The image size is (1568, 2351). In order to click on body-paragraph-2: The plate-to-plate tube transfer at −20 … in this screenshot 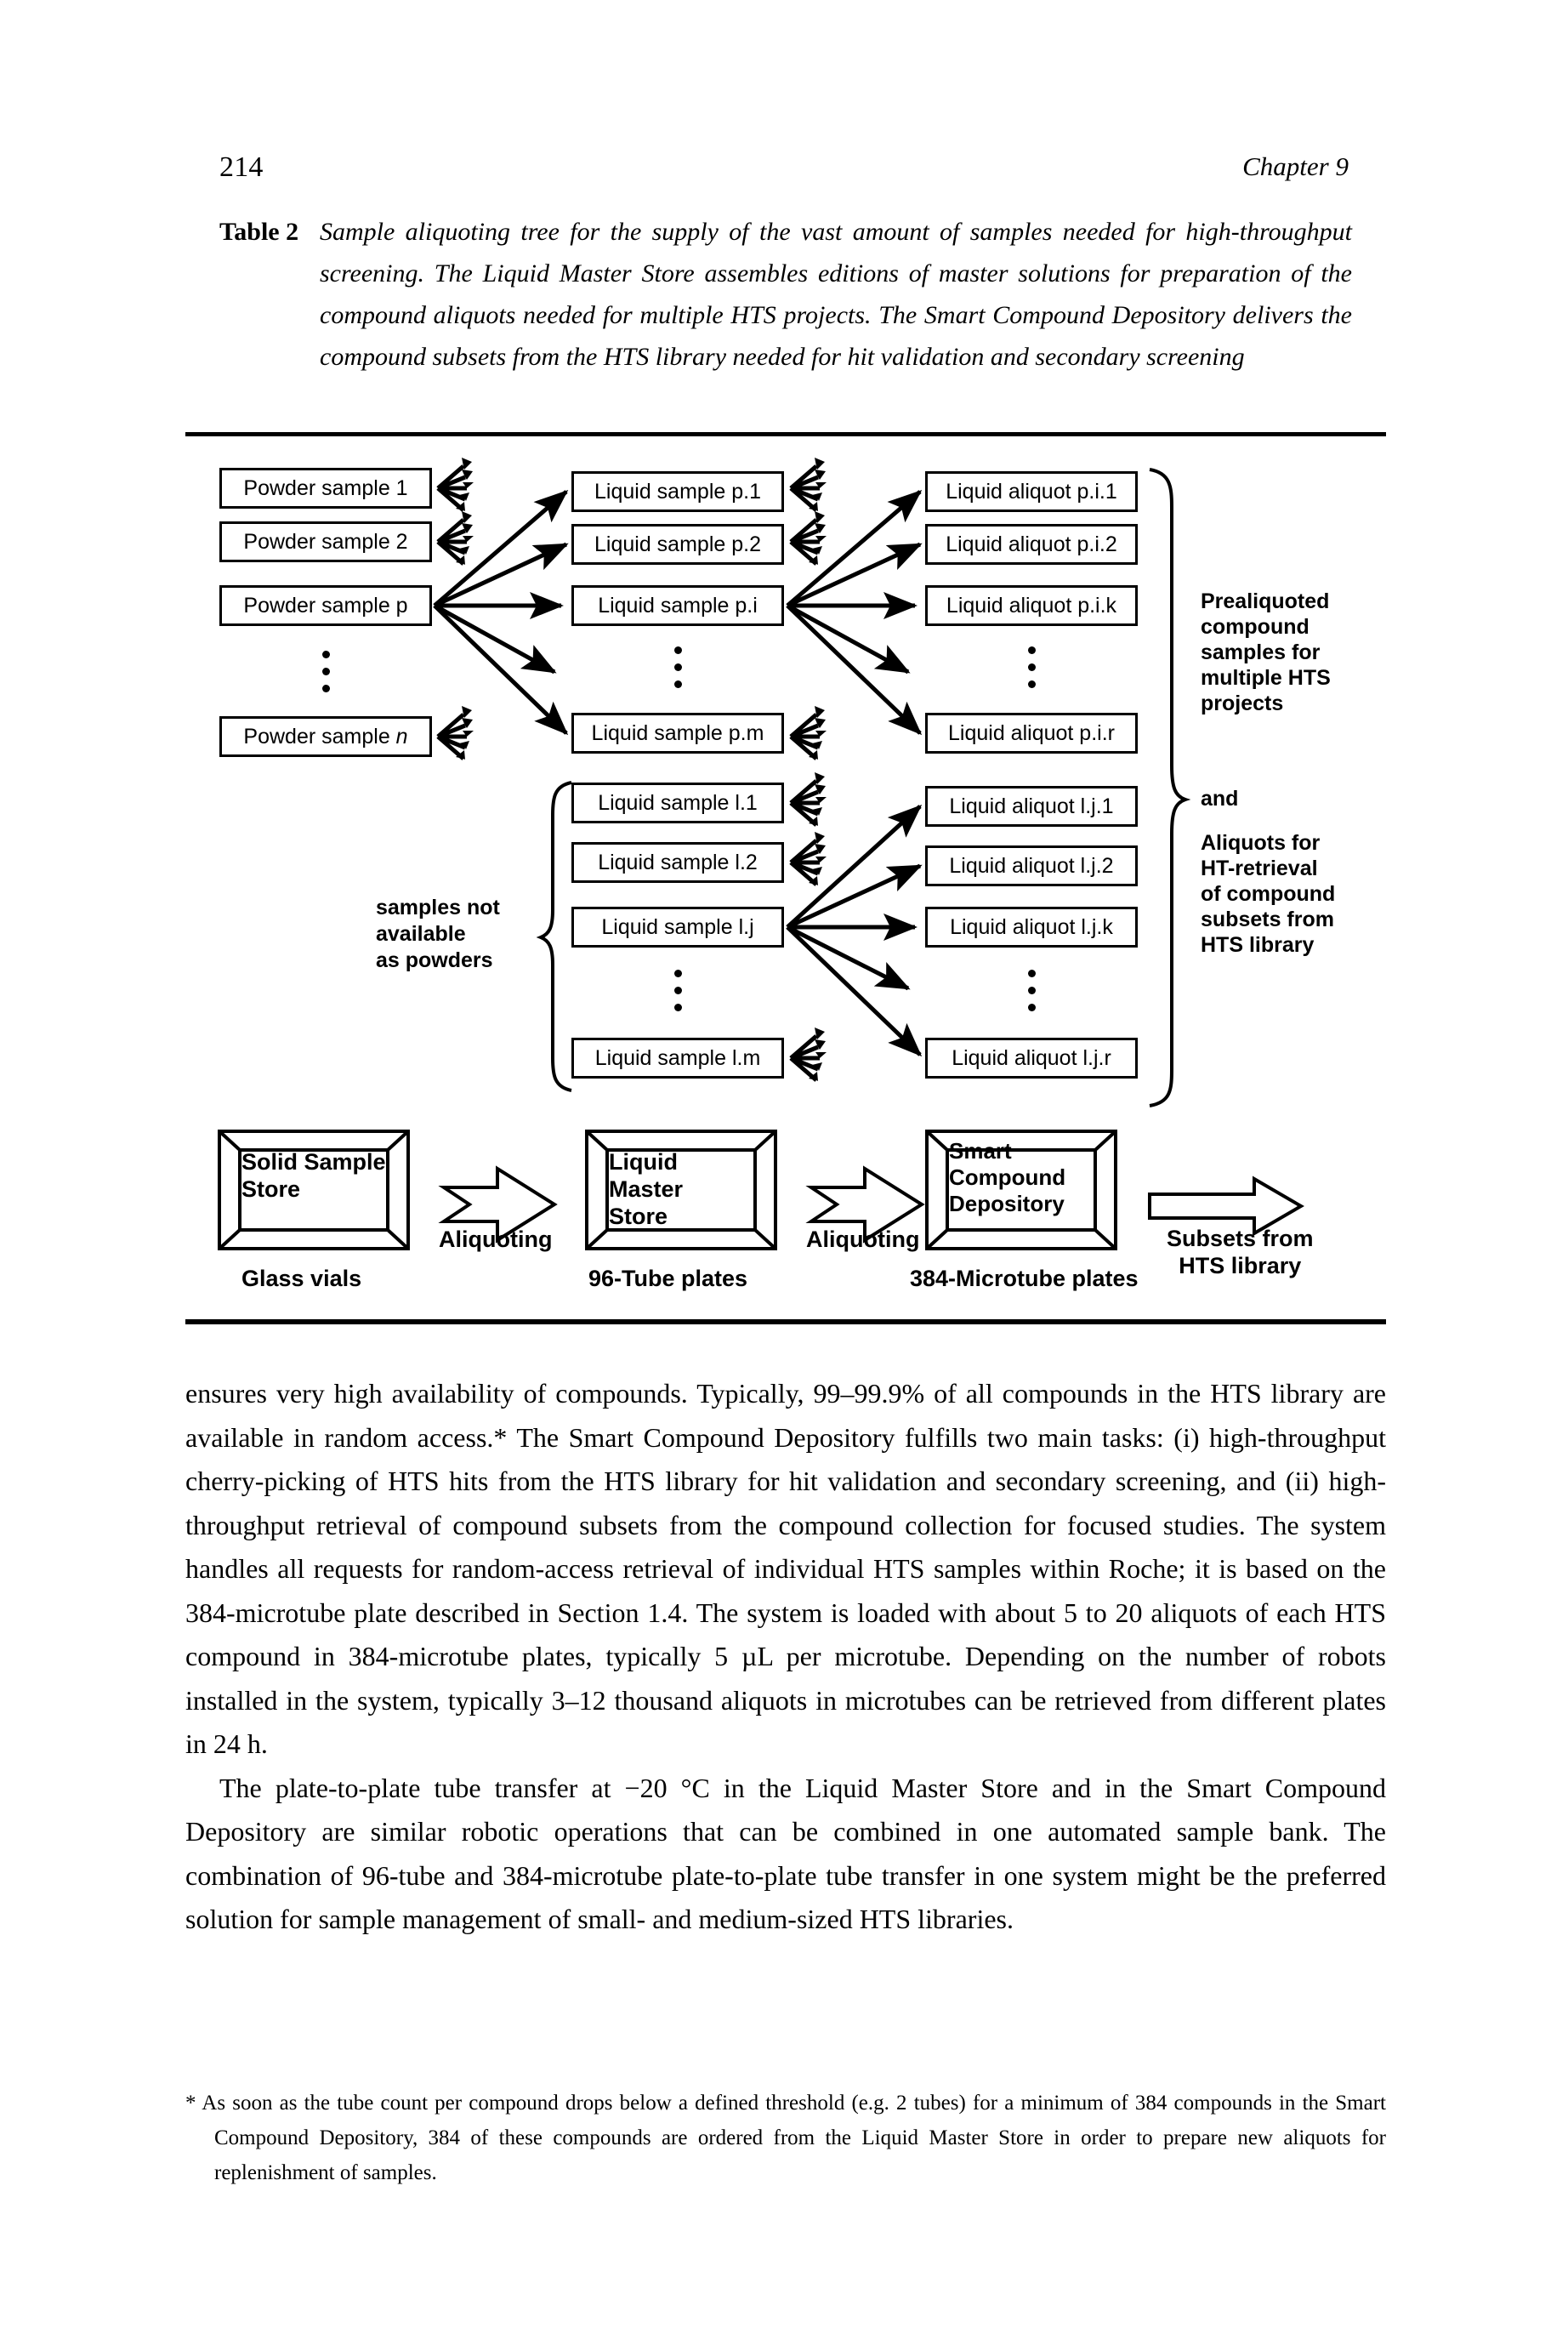, I will do `click(785, 1853)`.